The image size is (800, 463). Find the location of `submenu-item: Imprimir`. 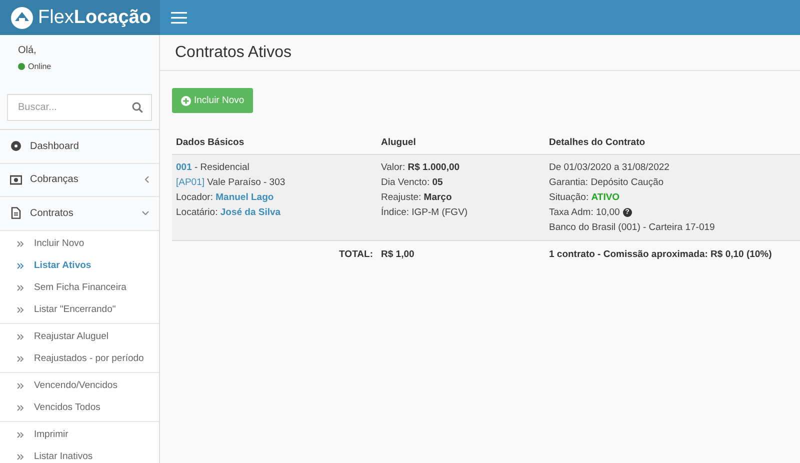

submenu-item: Imprimir is located at coordinates (79, 435).